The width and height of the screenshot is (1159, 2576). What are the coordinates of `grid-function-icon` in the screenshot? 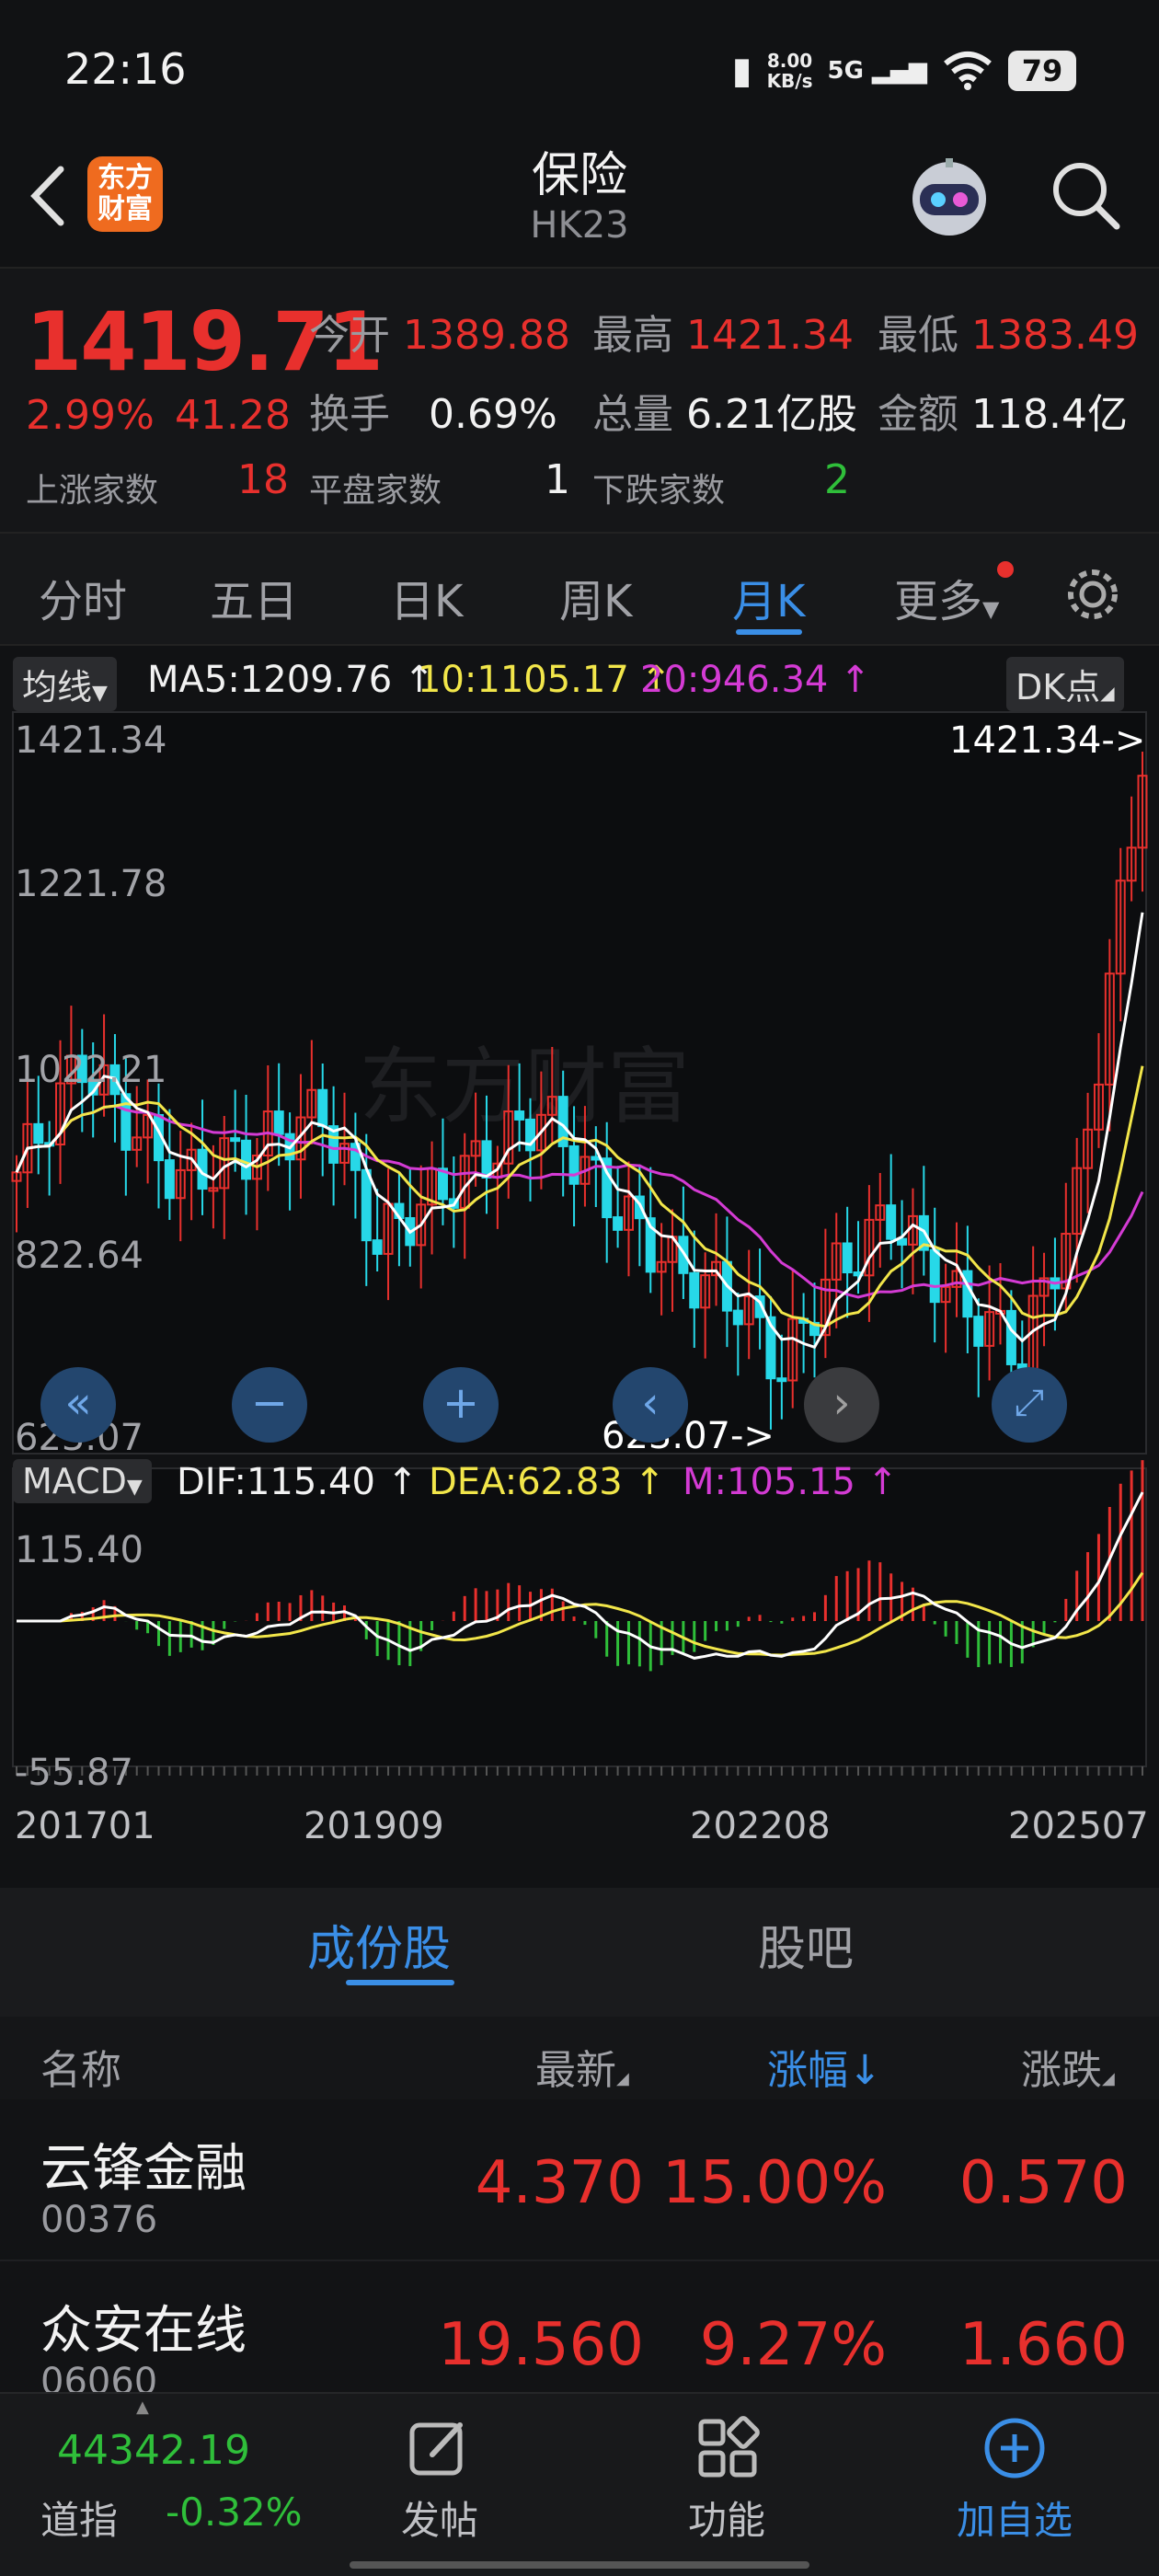 It's located at (727, 2448).